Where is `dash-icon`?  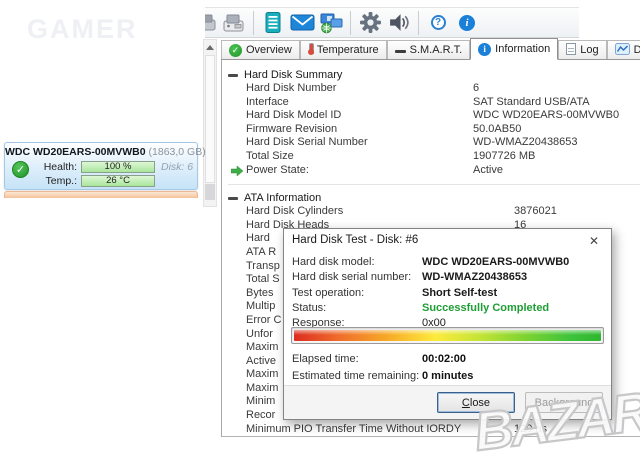 dash-icon is located at coordinates (400, 50).